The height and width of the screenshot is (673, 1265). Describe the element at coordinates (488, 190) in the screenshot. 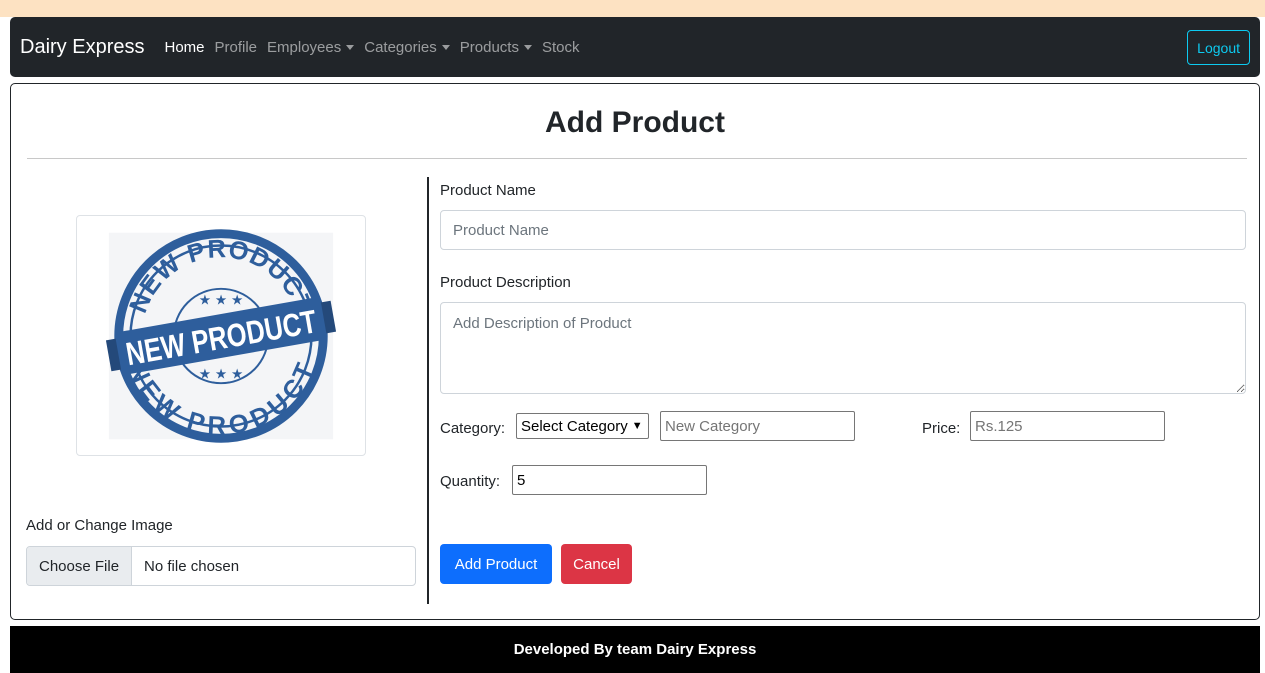

I see `product-name-label: Product Name` at that location.